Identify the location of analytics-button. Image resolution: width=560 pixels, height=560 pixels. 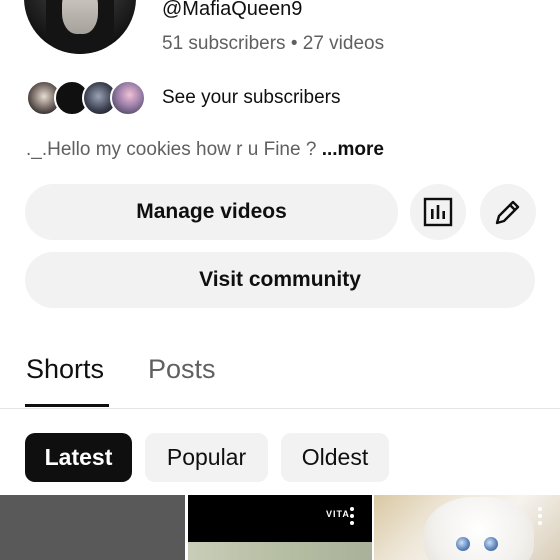
(438, 212).